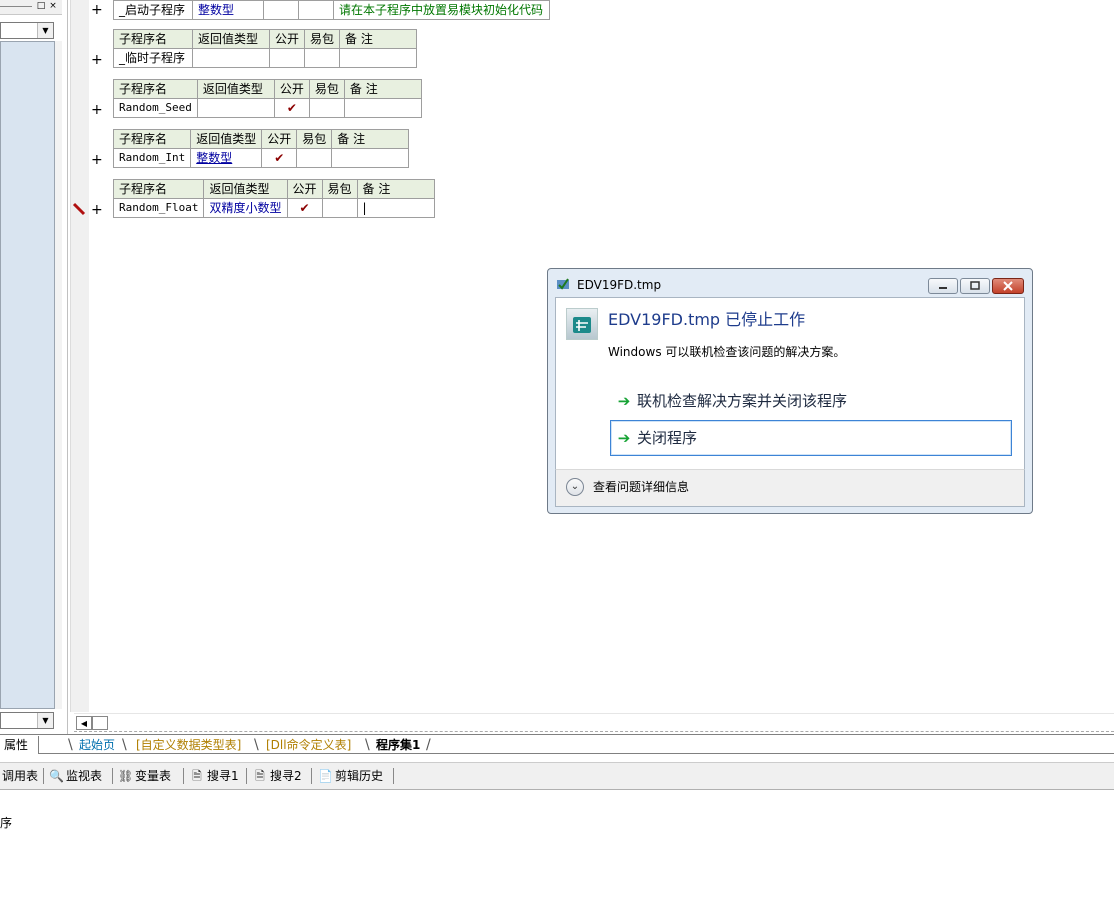 The height and width of the screenshot is (915, 1114). Describe the element at coordinates (19, 745) in the screenshot. I see `tab-properties: 属性` at that location.